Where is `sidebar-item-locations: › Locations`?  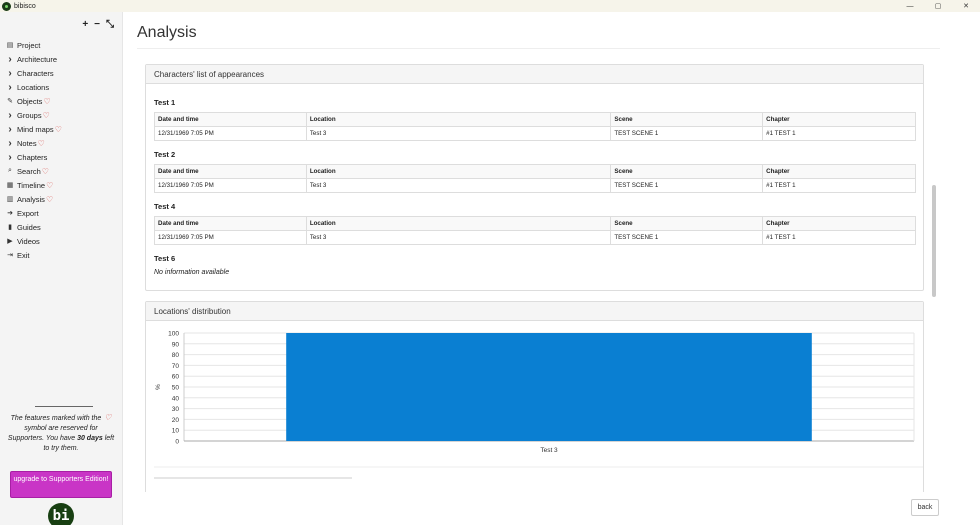
sidebar-item-locations: › Locations is located at coordinates (34, 87).